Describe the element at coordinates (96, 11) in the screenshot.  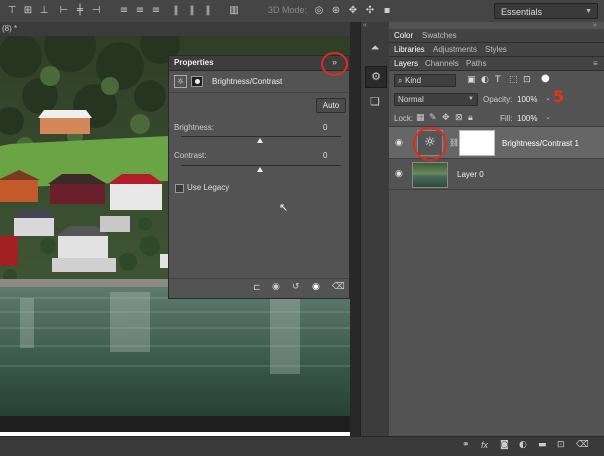
I see `align-right-icon: ⊣` at that location.